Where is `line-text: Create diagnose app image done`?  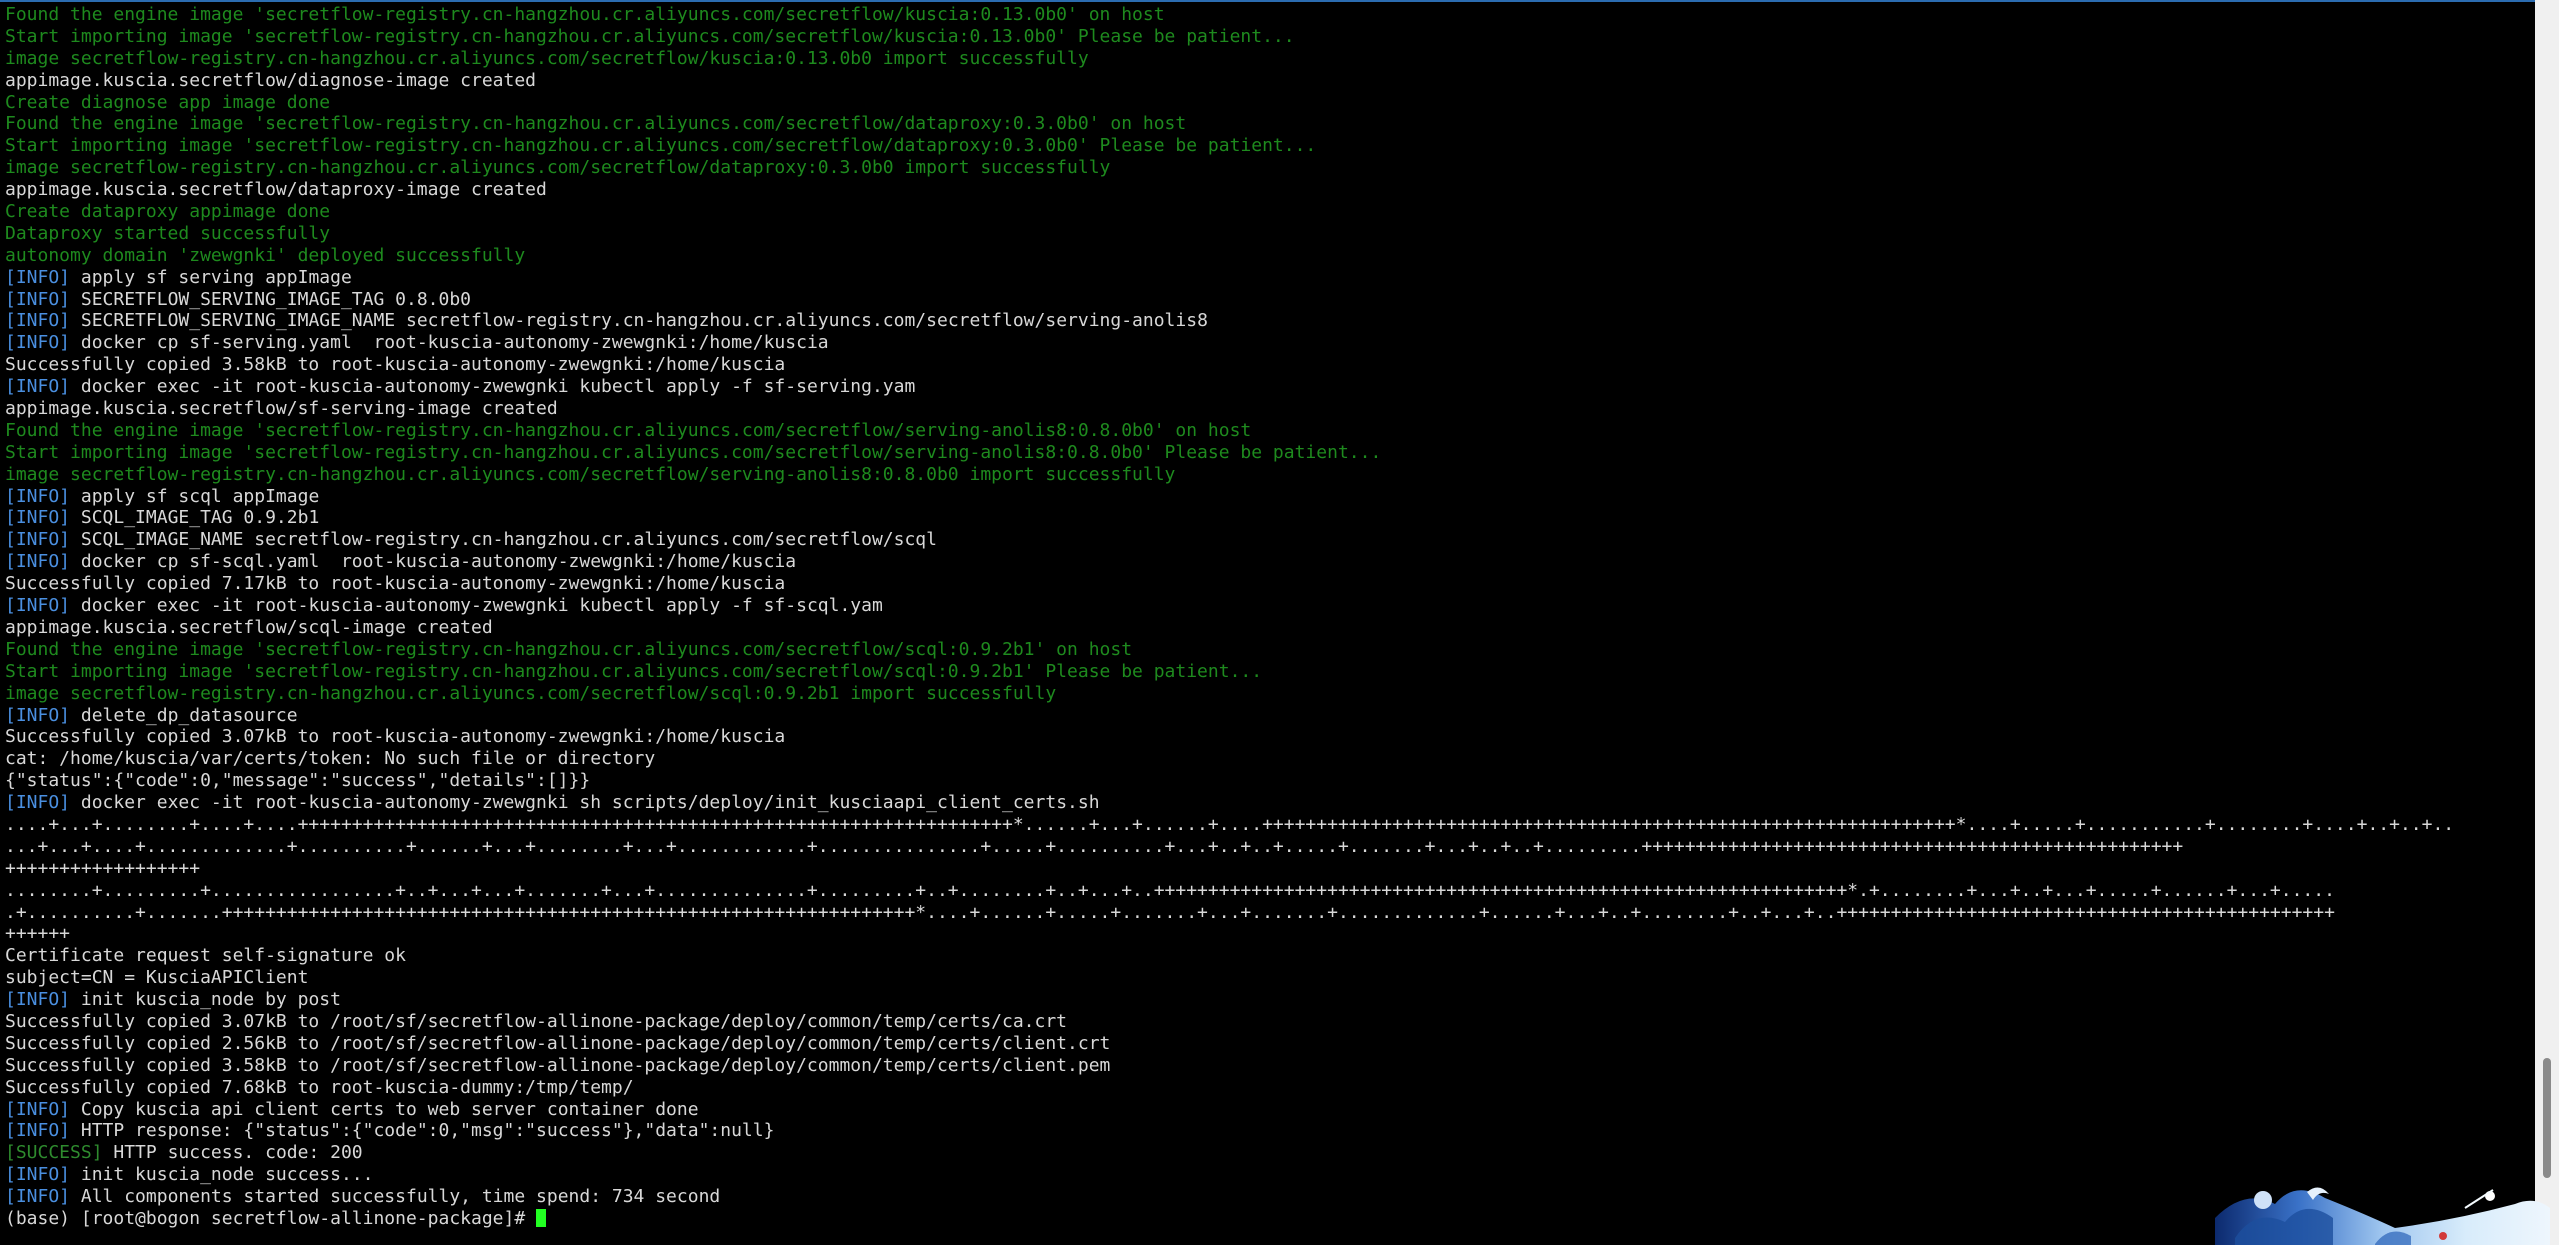
line-text: Create diagnose app image done is located at coordinates (168, 102).